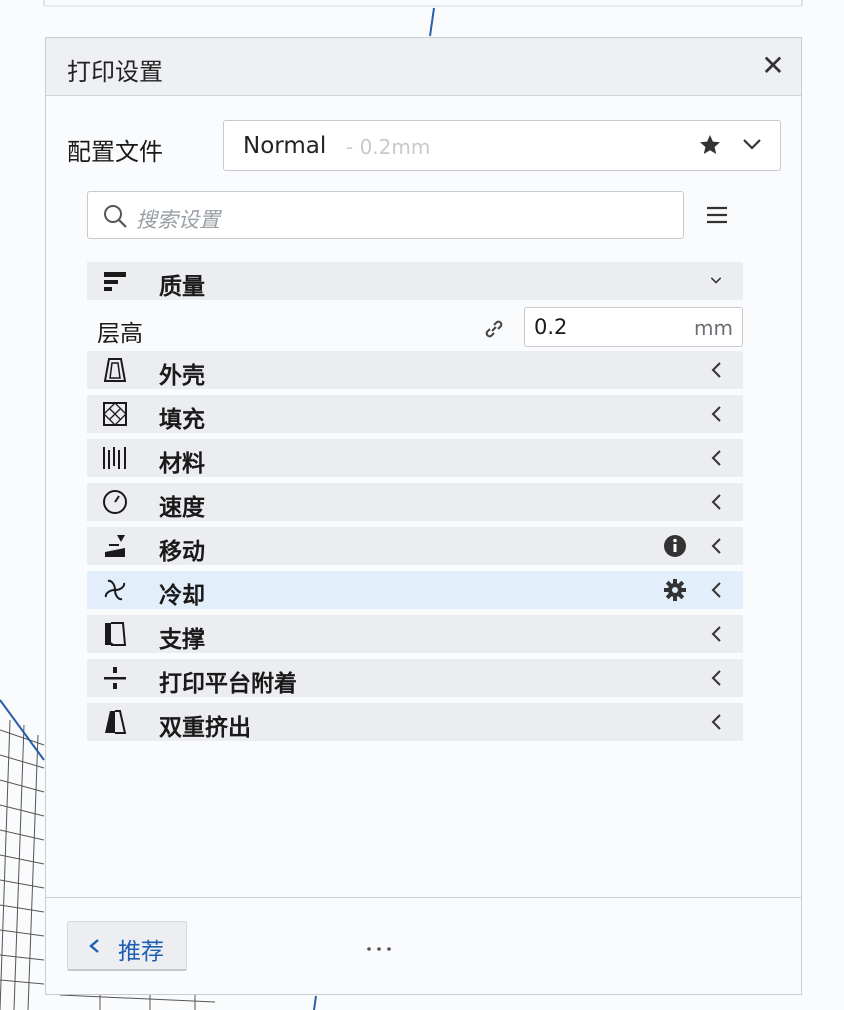 The width and height of the screenshot is (844, 1010). Describe the element at coordinates (120, 334) in the screenshot. I see `setting-label: 层高` at that location.